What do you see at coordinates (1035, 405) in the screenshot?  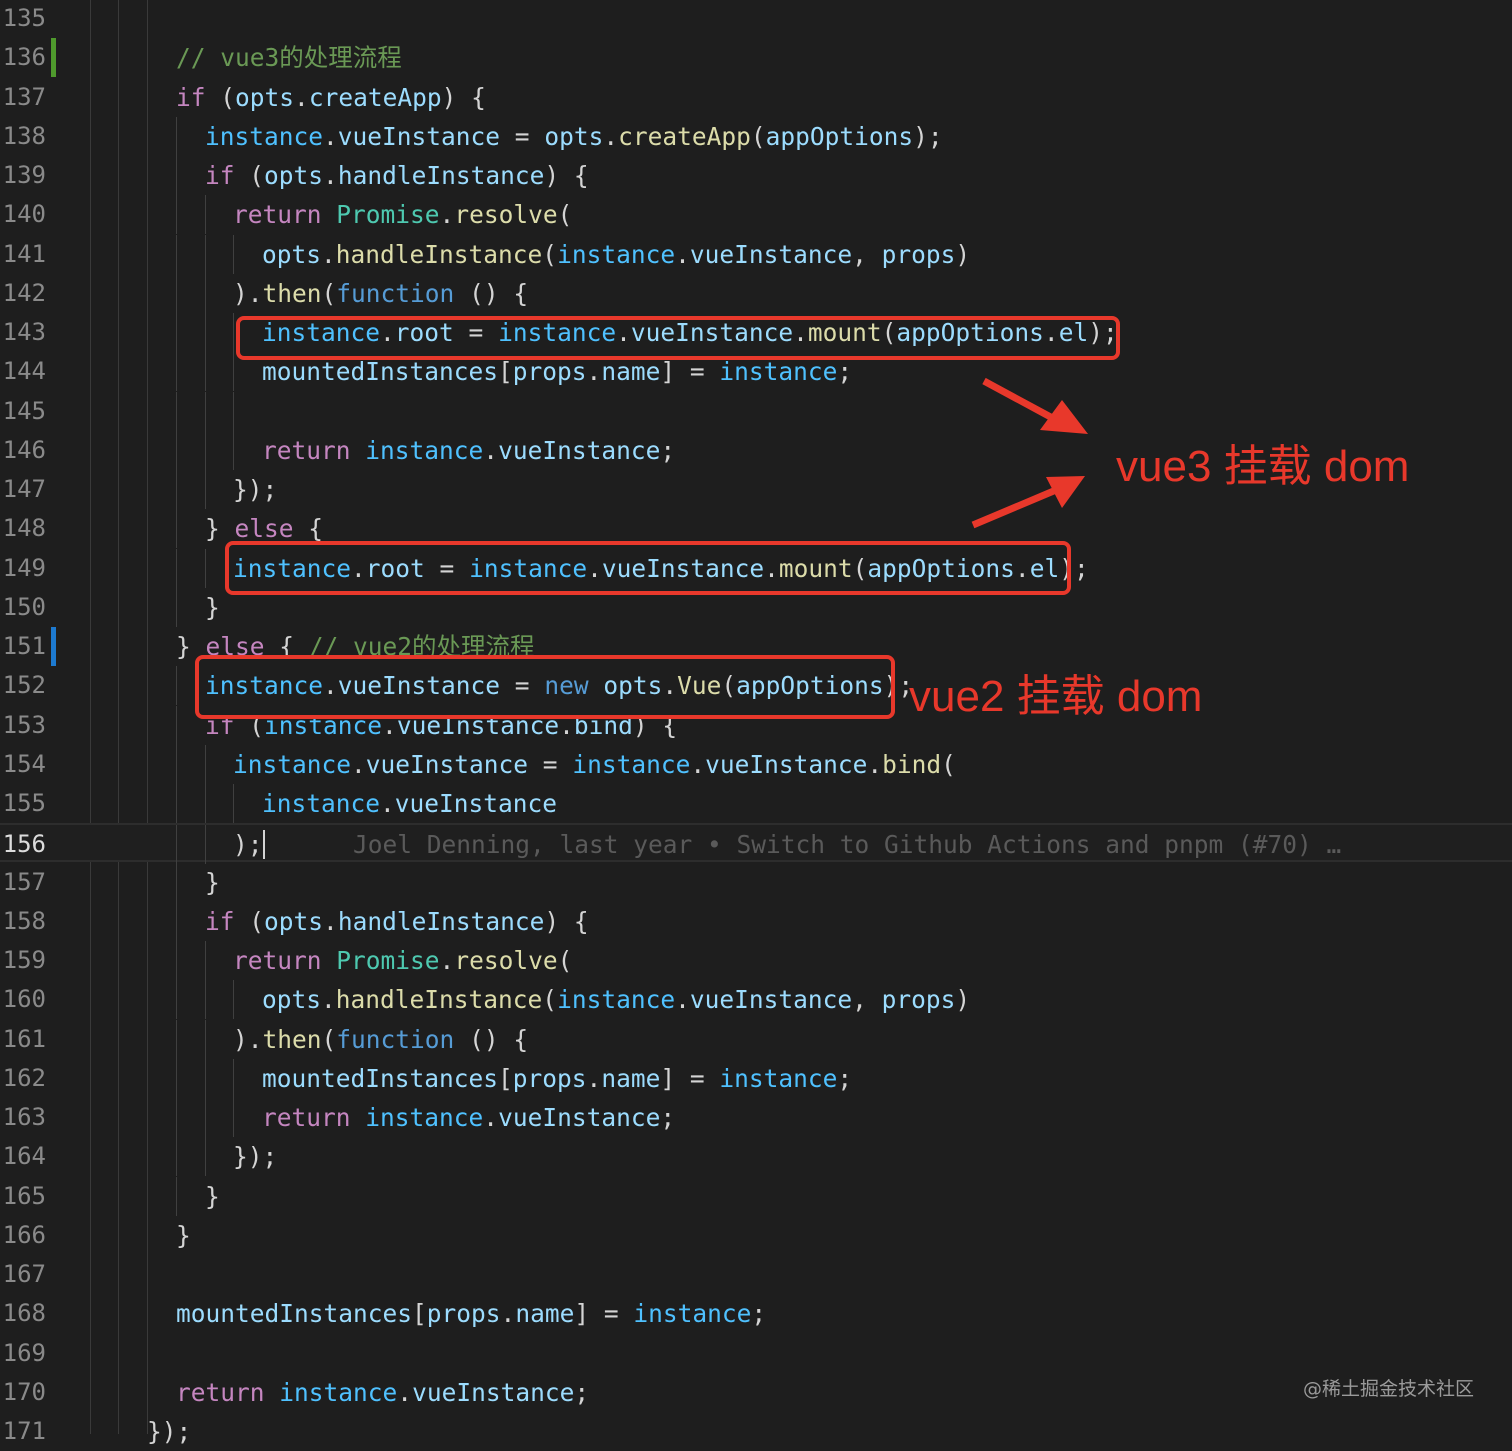 I see `arrow-to-vue3-top` at bounding box center [1035, 405].